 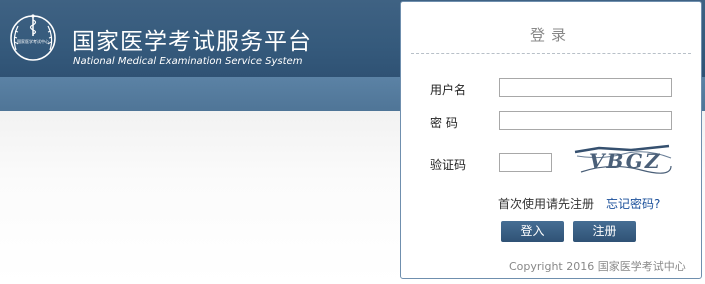 What do you see at coordinates (33, 41) in the screenshot?
I see `svg-text: 国家医学考试中心` at bounding box center [33, 41].